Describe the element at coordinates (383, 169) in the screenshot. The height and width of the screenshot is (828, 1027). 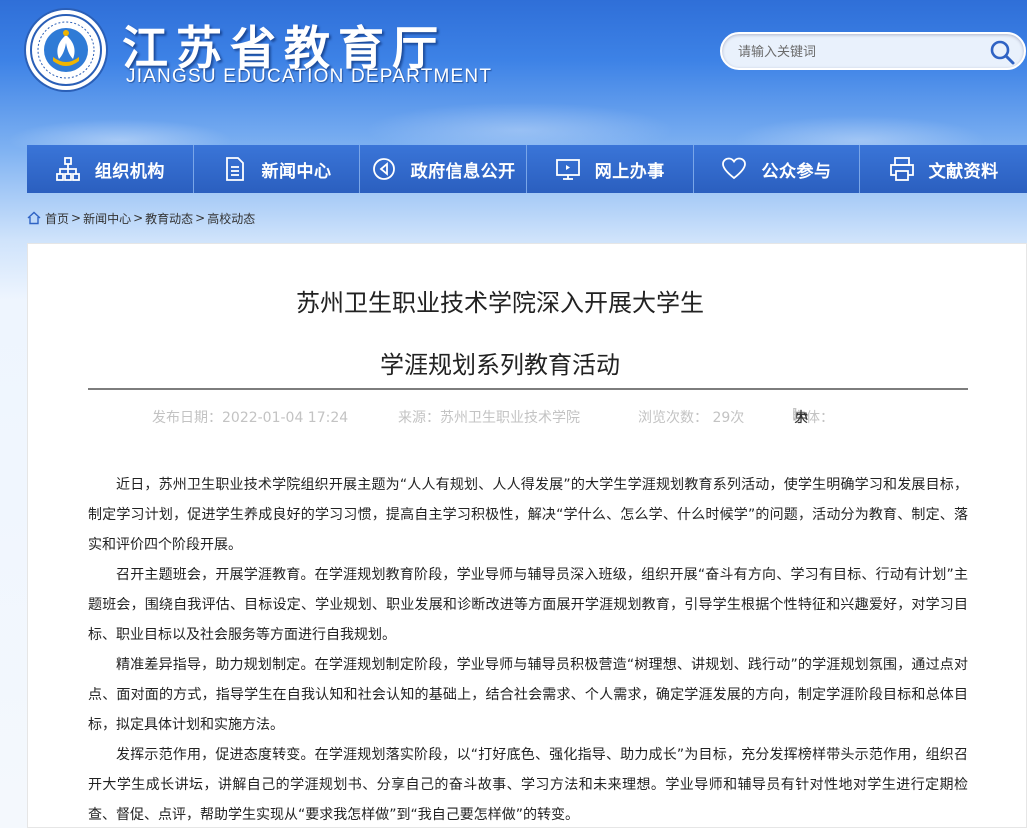
I see `play-circle-icon` at that location.